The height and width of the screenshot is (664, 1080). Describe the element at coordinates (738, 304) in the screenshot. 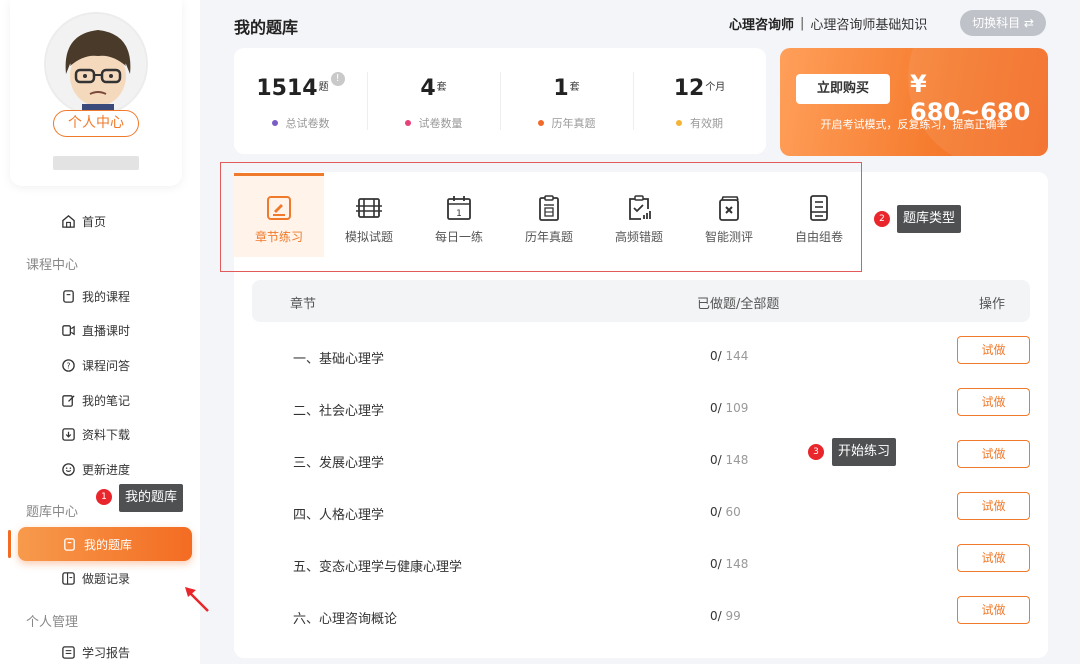

I see `column-header-progress: 已做题/全部题` at that location.